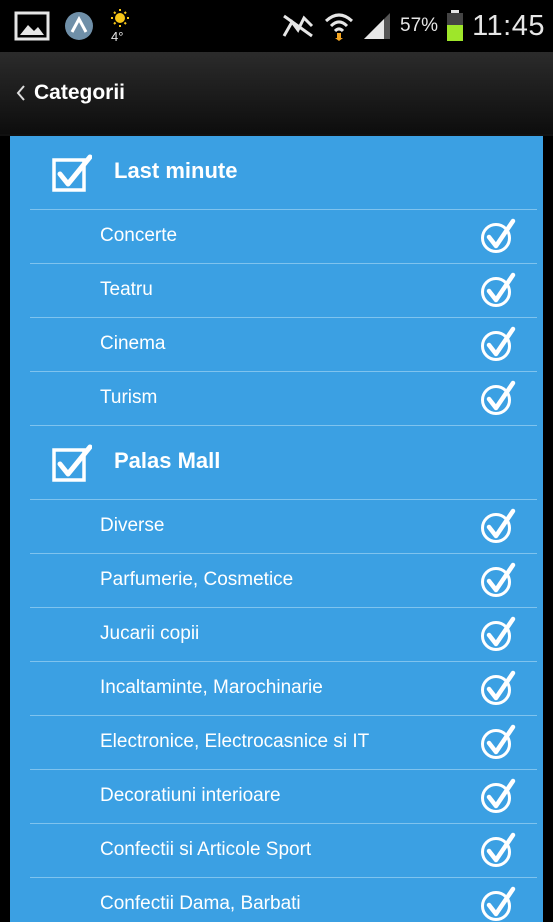 The image size is (553, 922). Describe the element at coordinates (139, 235) in the screenshot. I see `item-label: Concerte` at that location.